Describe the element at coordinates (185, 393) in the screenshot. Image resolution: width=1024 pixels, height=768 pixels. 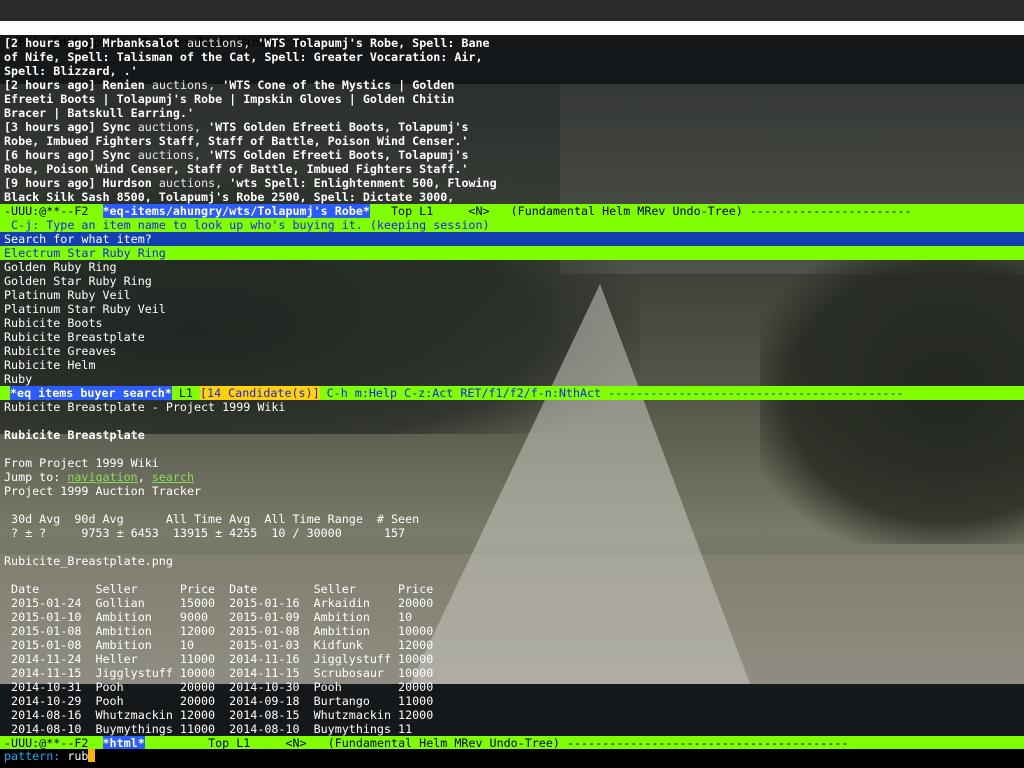
I see `helm-line-number: L1` at that location.